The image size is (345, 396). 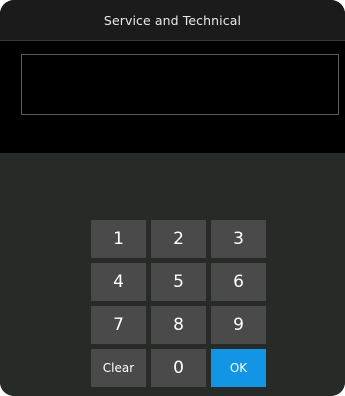 I want to click on key-3-label: 3, so click(x=238, y=239).